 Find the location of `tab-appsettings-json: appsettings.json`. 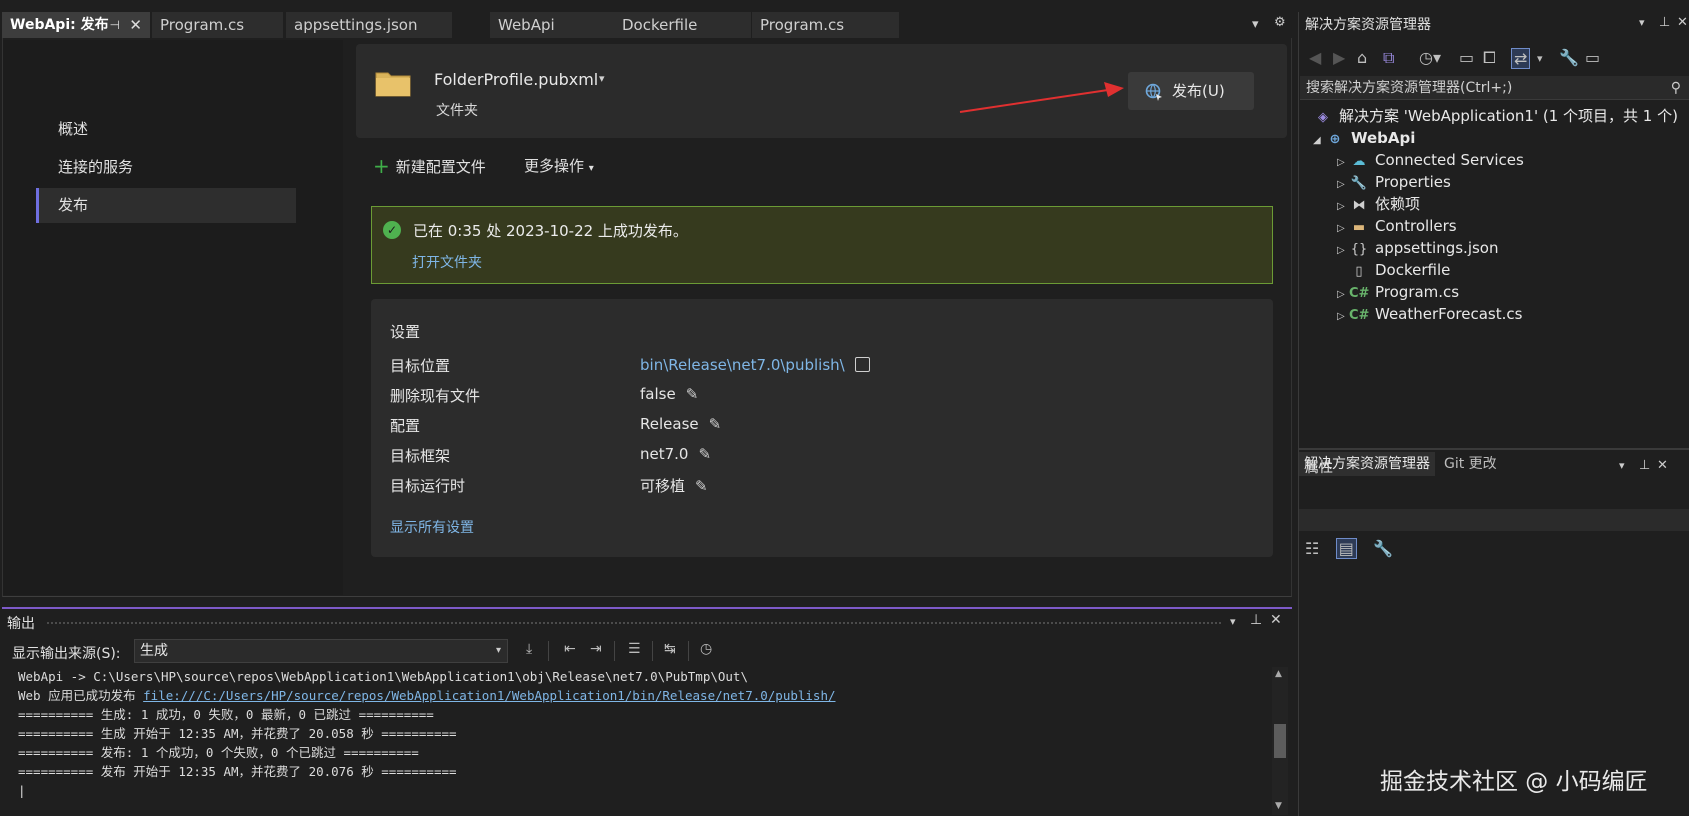

tab-appsettings-json: appsettings.json is located at coordinates (369, 25).